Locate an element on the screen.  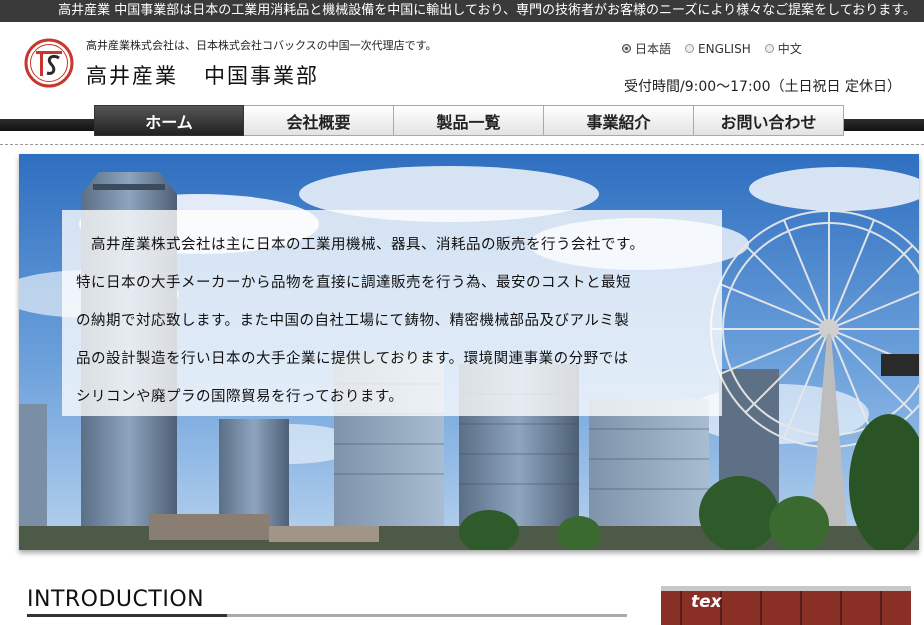
radio-selected-icon is located at coordinates (626, 48).